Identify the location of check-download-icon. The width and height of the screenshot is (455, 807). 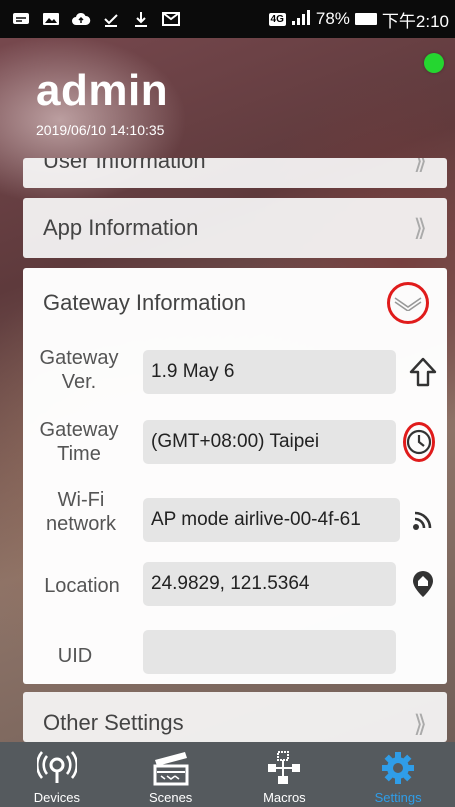
(111, 19).